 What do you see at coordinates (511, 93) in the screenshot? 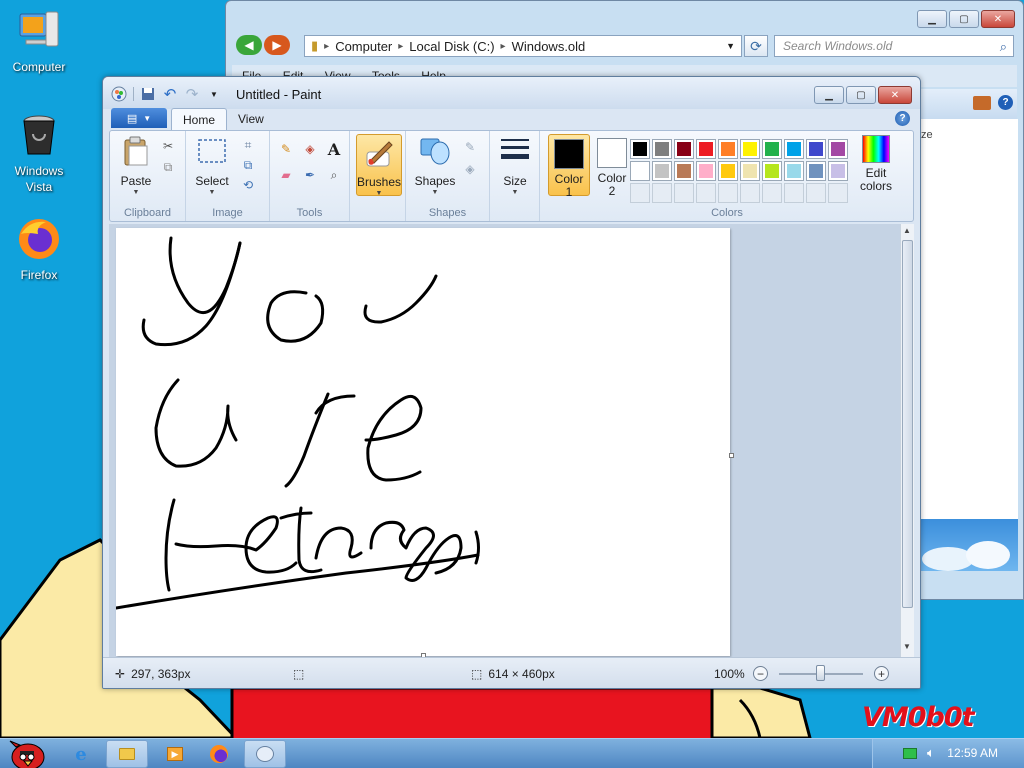
I see `paint-titlebar: ↶ ↷ ▼ Untitled - Paint ▁ ▢ ✕` at bounding box center [511, 93].